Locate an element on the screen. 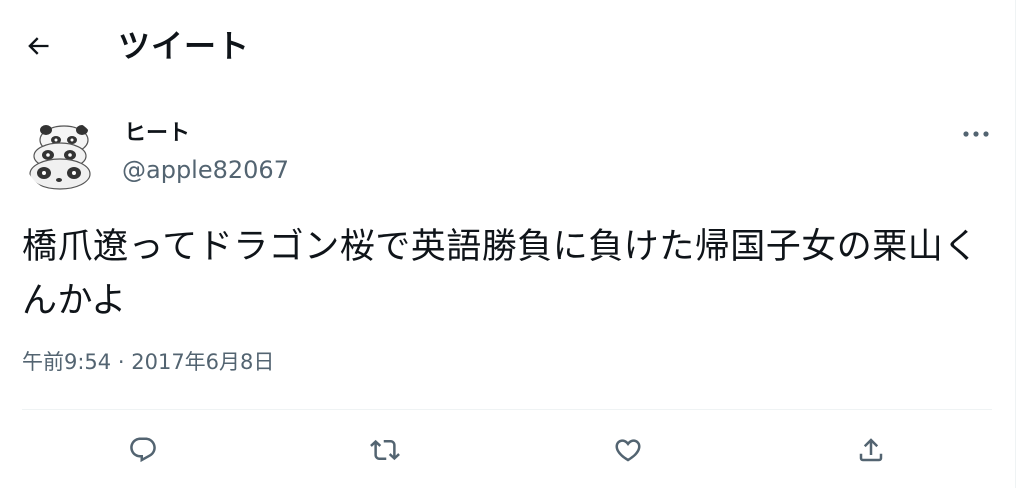 Image resolution: width=1024 pixels, height=488 pixels. tweet-date: 2017年6月8日 is located at coordinates (202, 362).